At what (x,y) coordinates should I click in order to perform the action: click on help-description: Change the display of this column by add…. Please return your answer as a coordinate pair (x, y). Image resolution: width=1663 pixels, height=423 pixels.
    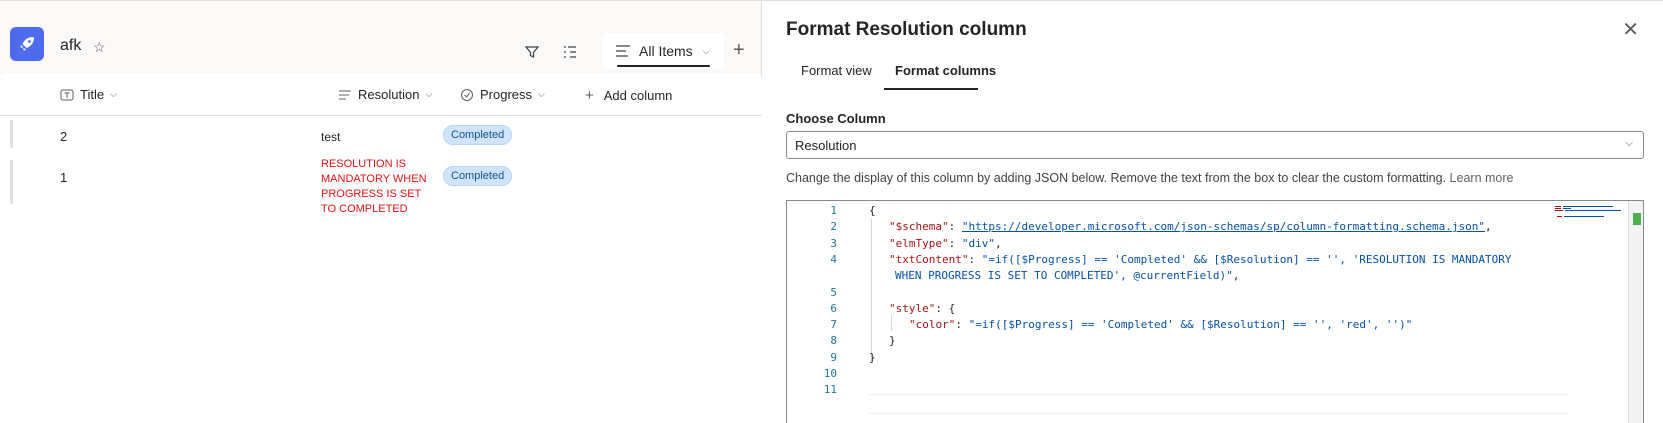
    Looking at the image, I should click on (1116, 178).